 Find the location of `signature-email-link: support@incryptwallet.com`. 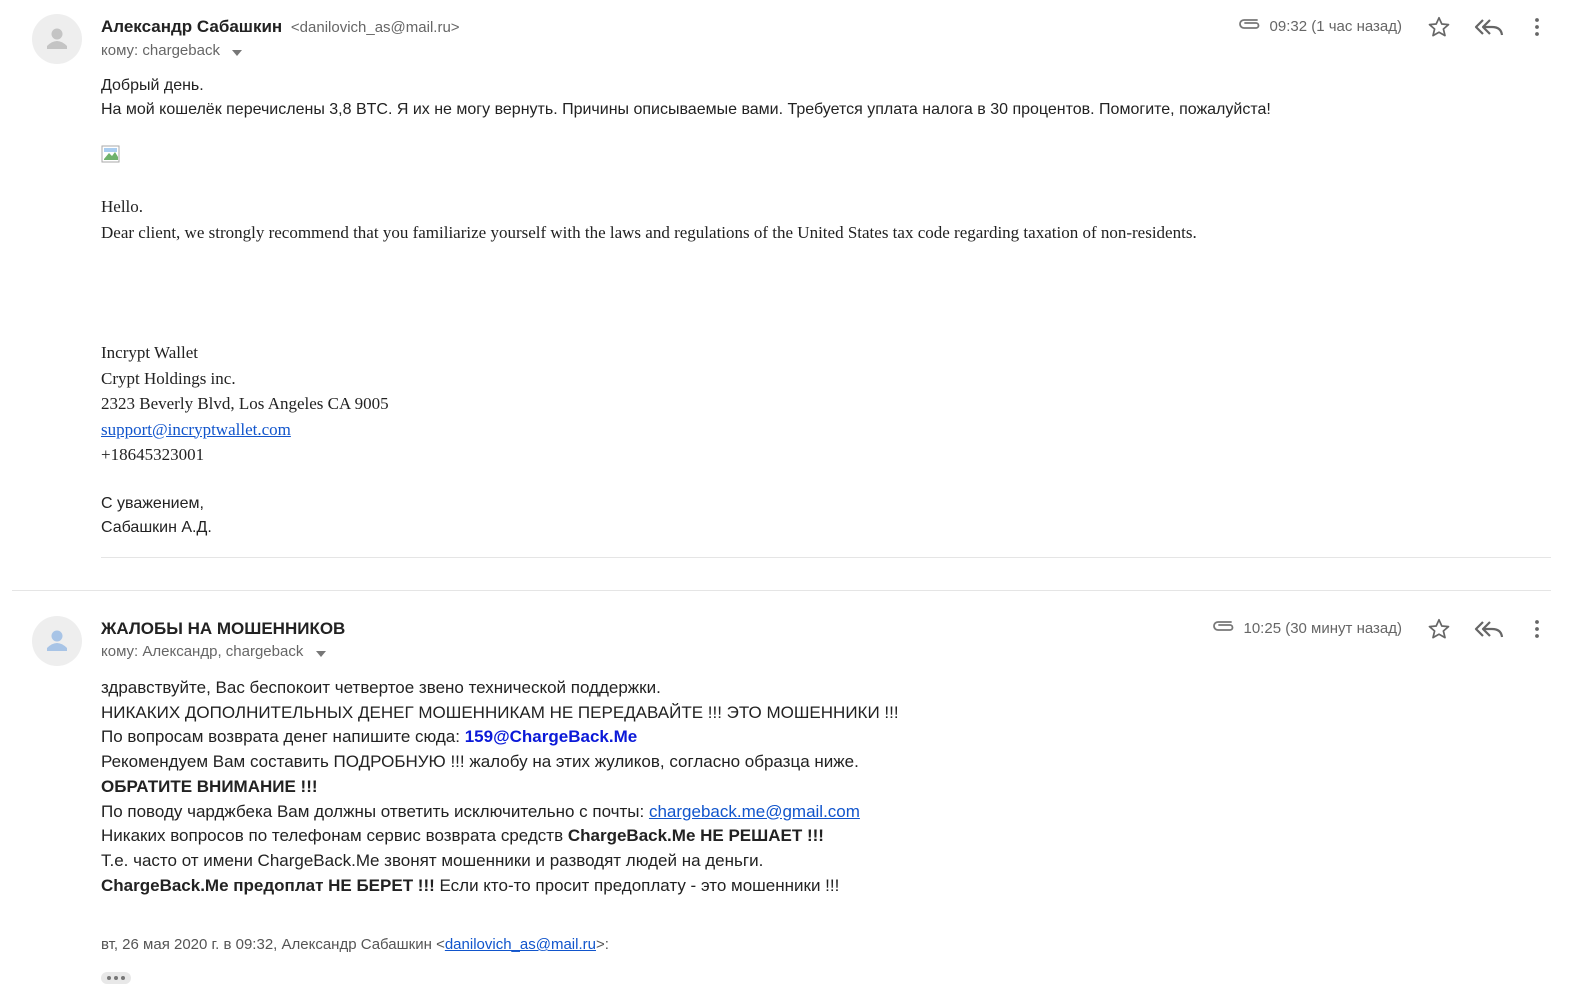

signature-email-link: support@incryptwallet.com is located at coordinates (196, 429).